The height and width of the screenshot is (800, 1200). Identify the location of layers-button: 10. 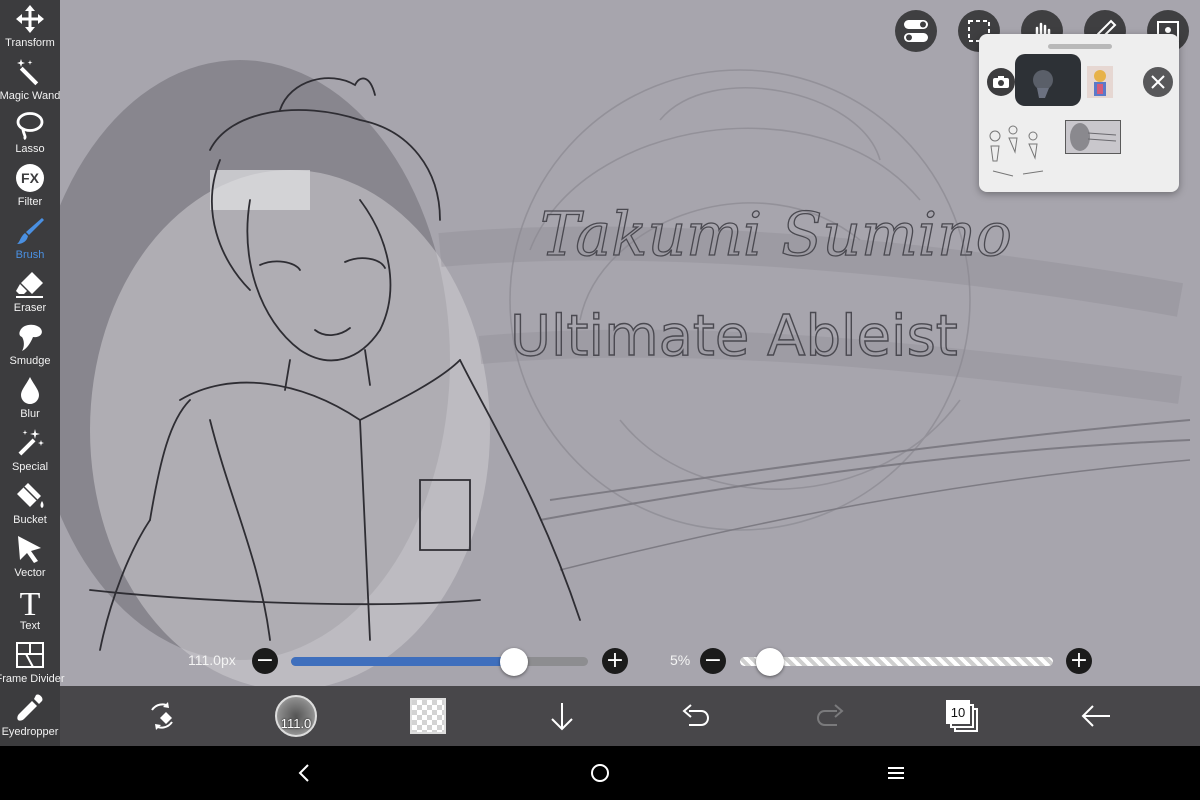
(962, 716).